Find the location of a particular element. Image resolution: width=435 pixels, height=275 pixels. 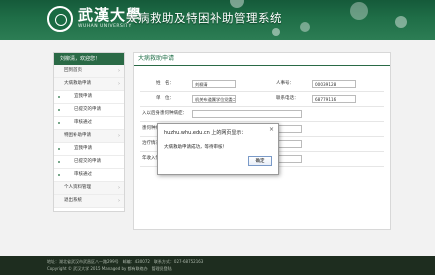

illness-field is located at coordinates (247, 114).